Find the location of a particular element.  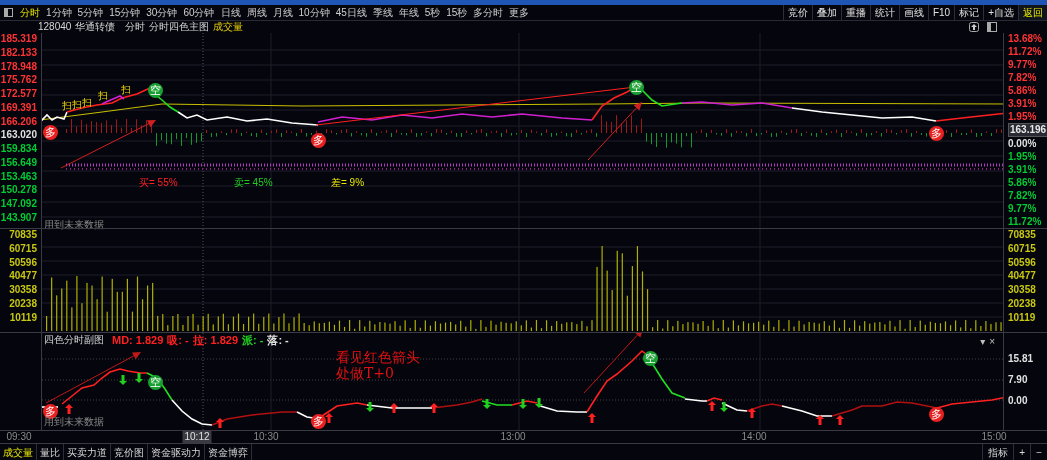

period-tab: 15分钟 is located at coordinates (125, 12).